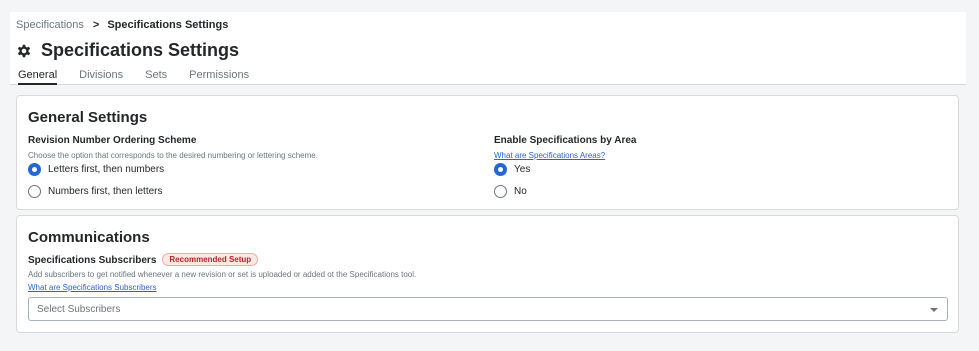 Image resolution: width=979 pixels, height=351 pixels. I want to click on radio-area-no: No, so click(510, 191).